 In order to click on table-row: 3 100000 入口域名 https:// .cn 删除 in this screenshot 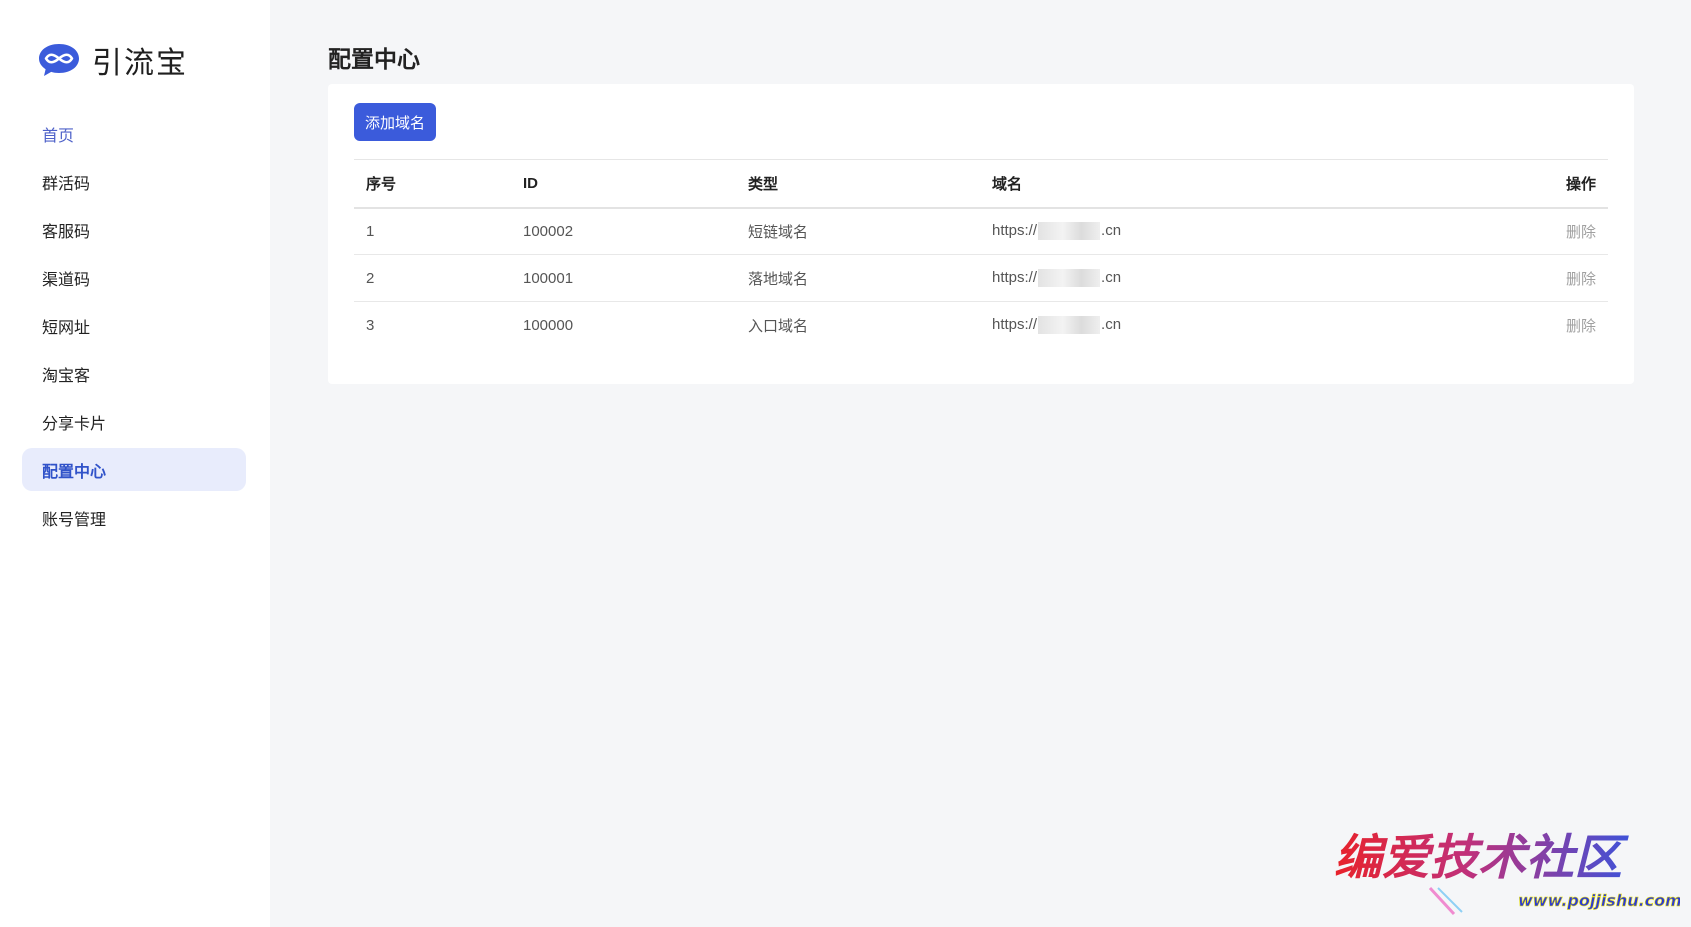, I will do `click(981, 325)`.